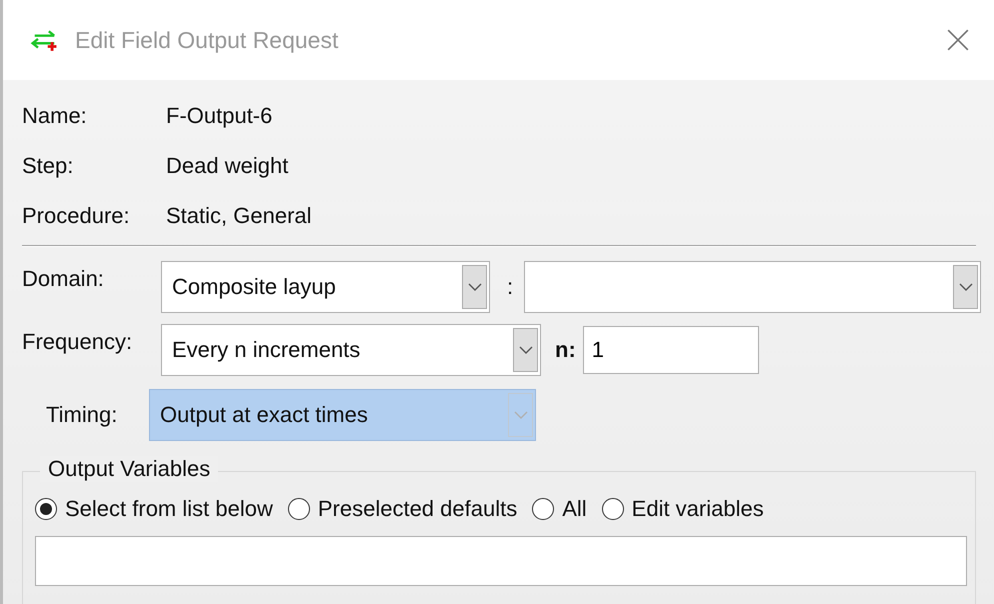 The image size is (994, 604). Describe the element at coordinates (958, 40) in the screenshot. I see `close-icon` at that location.